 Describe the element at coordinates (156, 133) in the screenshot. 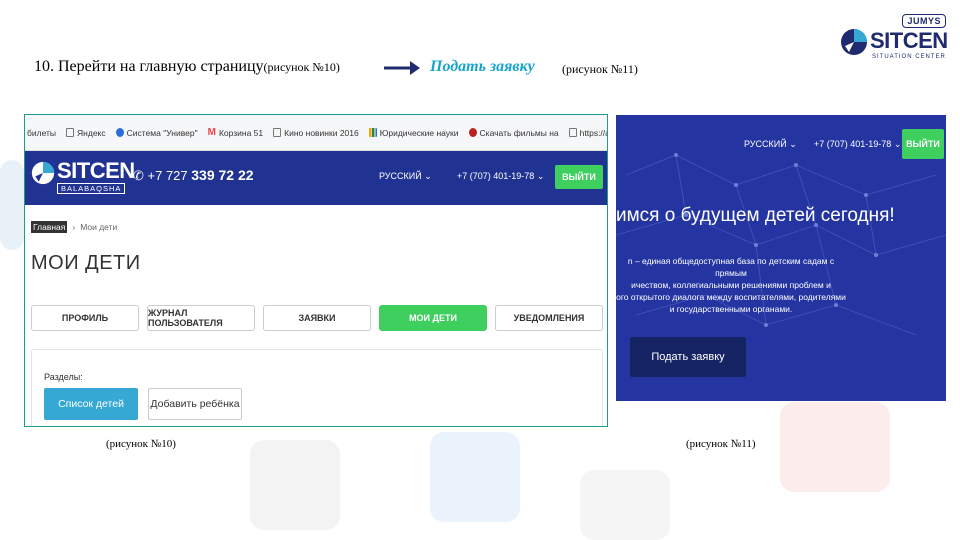

I see `bookmark-item: Система "Универ"` at that location.